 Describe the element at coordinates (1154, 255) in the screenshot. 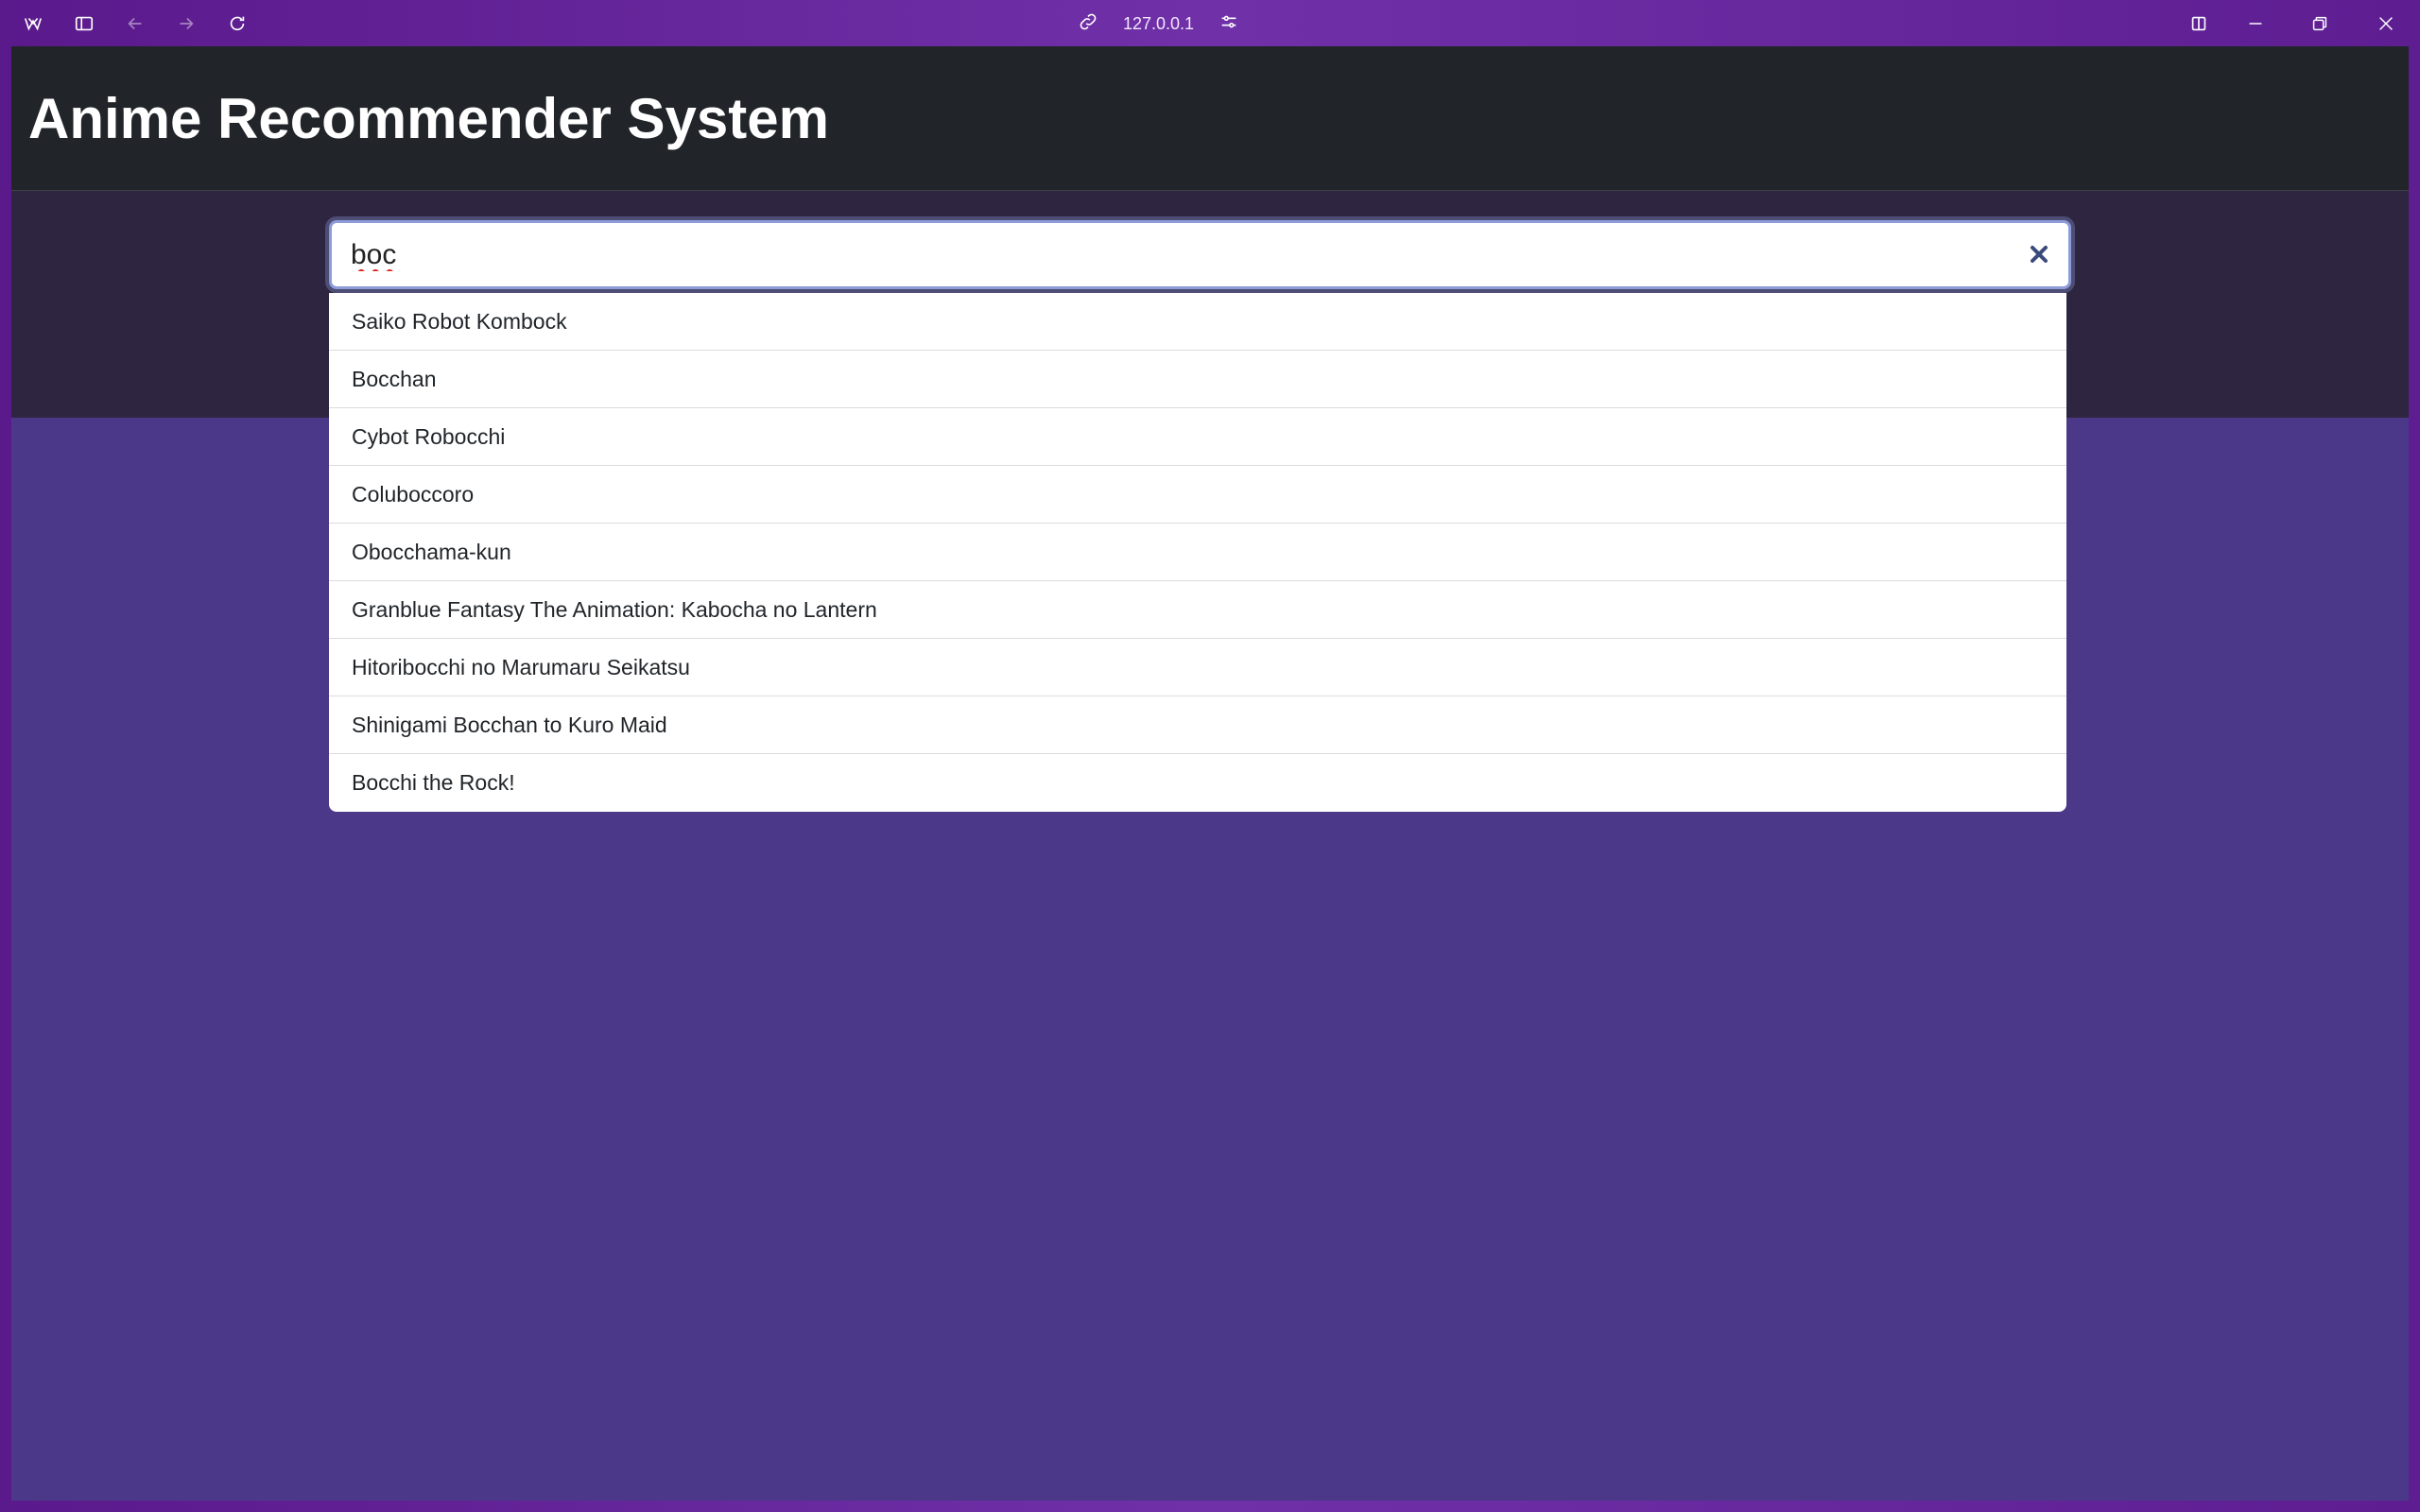

I see `search-input` at that location.